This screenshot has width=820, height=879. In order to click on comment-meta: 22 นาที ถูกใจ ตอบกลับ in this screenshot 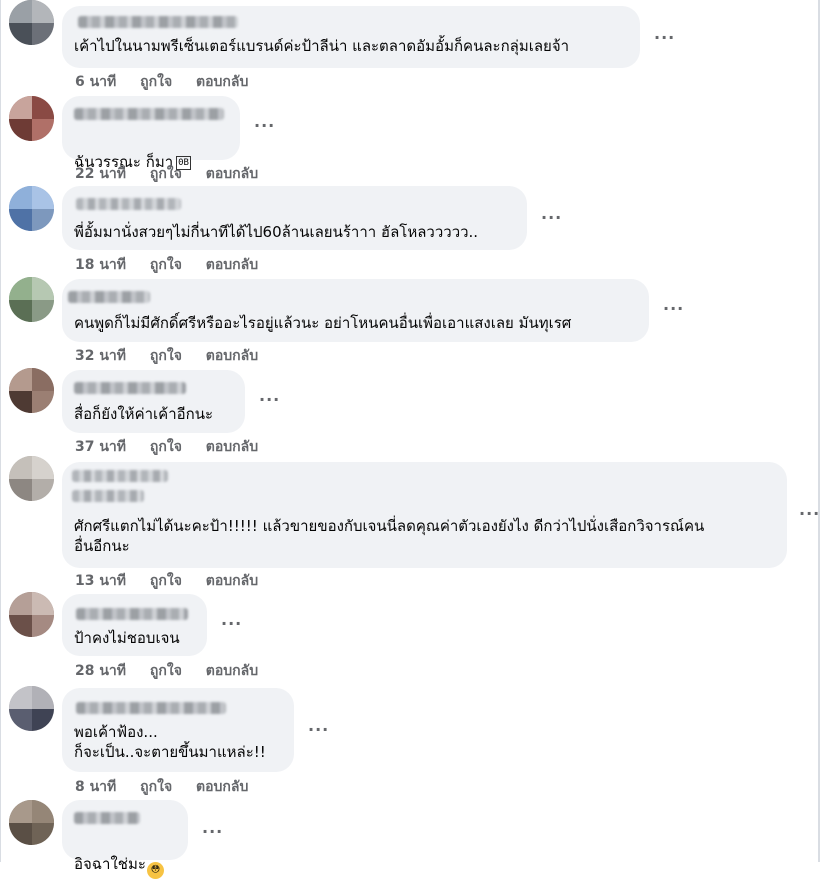, I will do `click(176, 174)`.